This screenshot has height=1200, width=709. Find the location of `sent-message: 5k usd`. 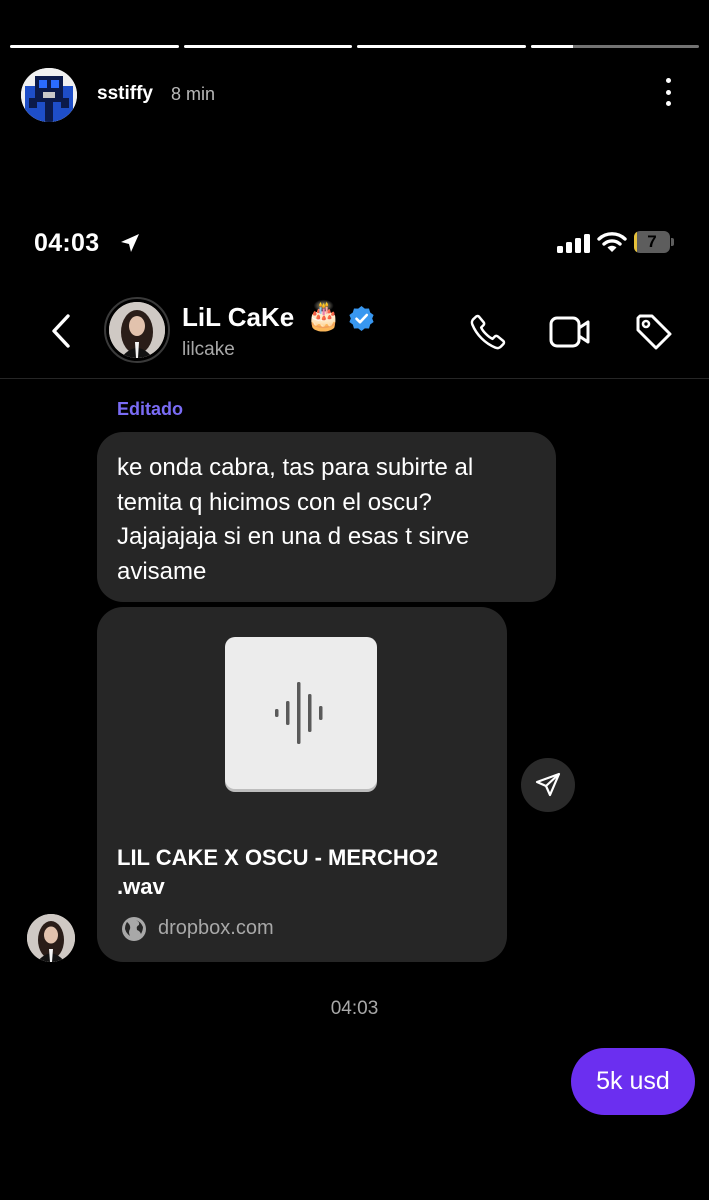

sent-message: 5k usd is located at coordinates (633, 1081).